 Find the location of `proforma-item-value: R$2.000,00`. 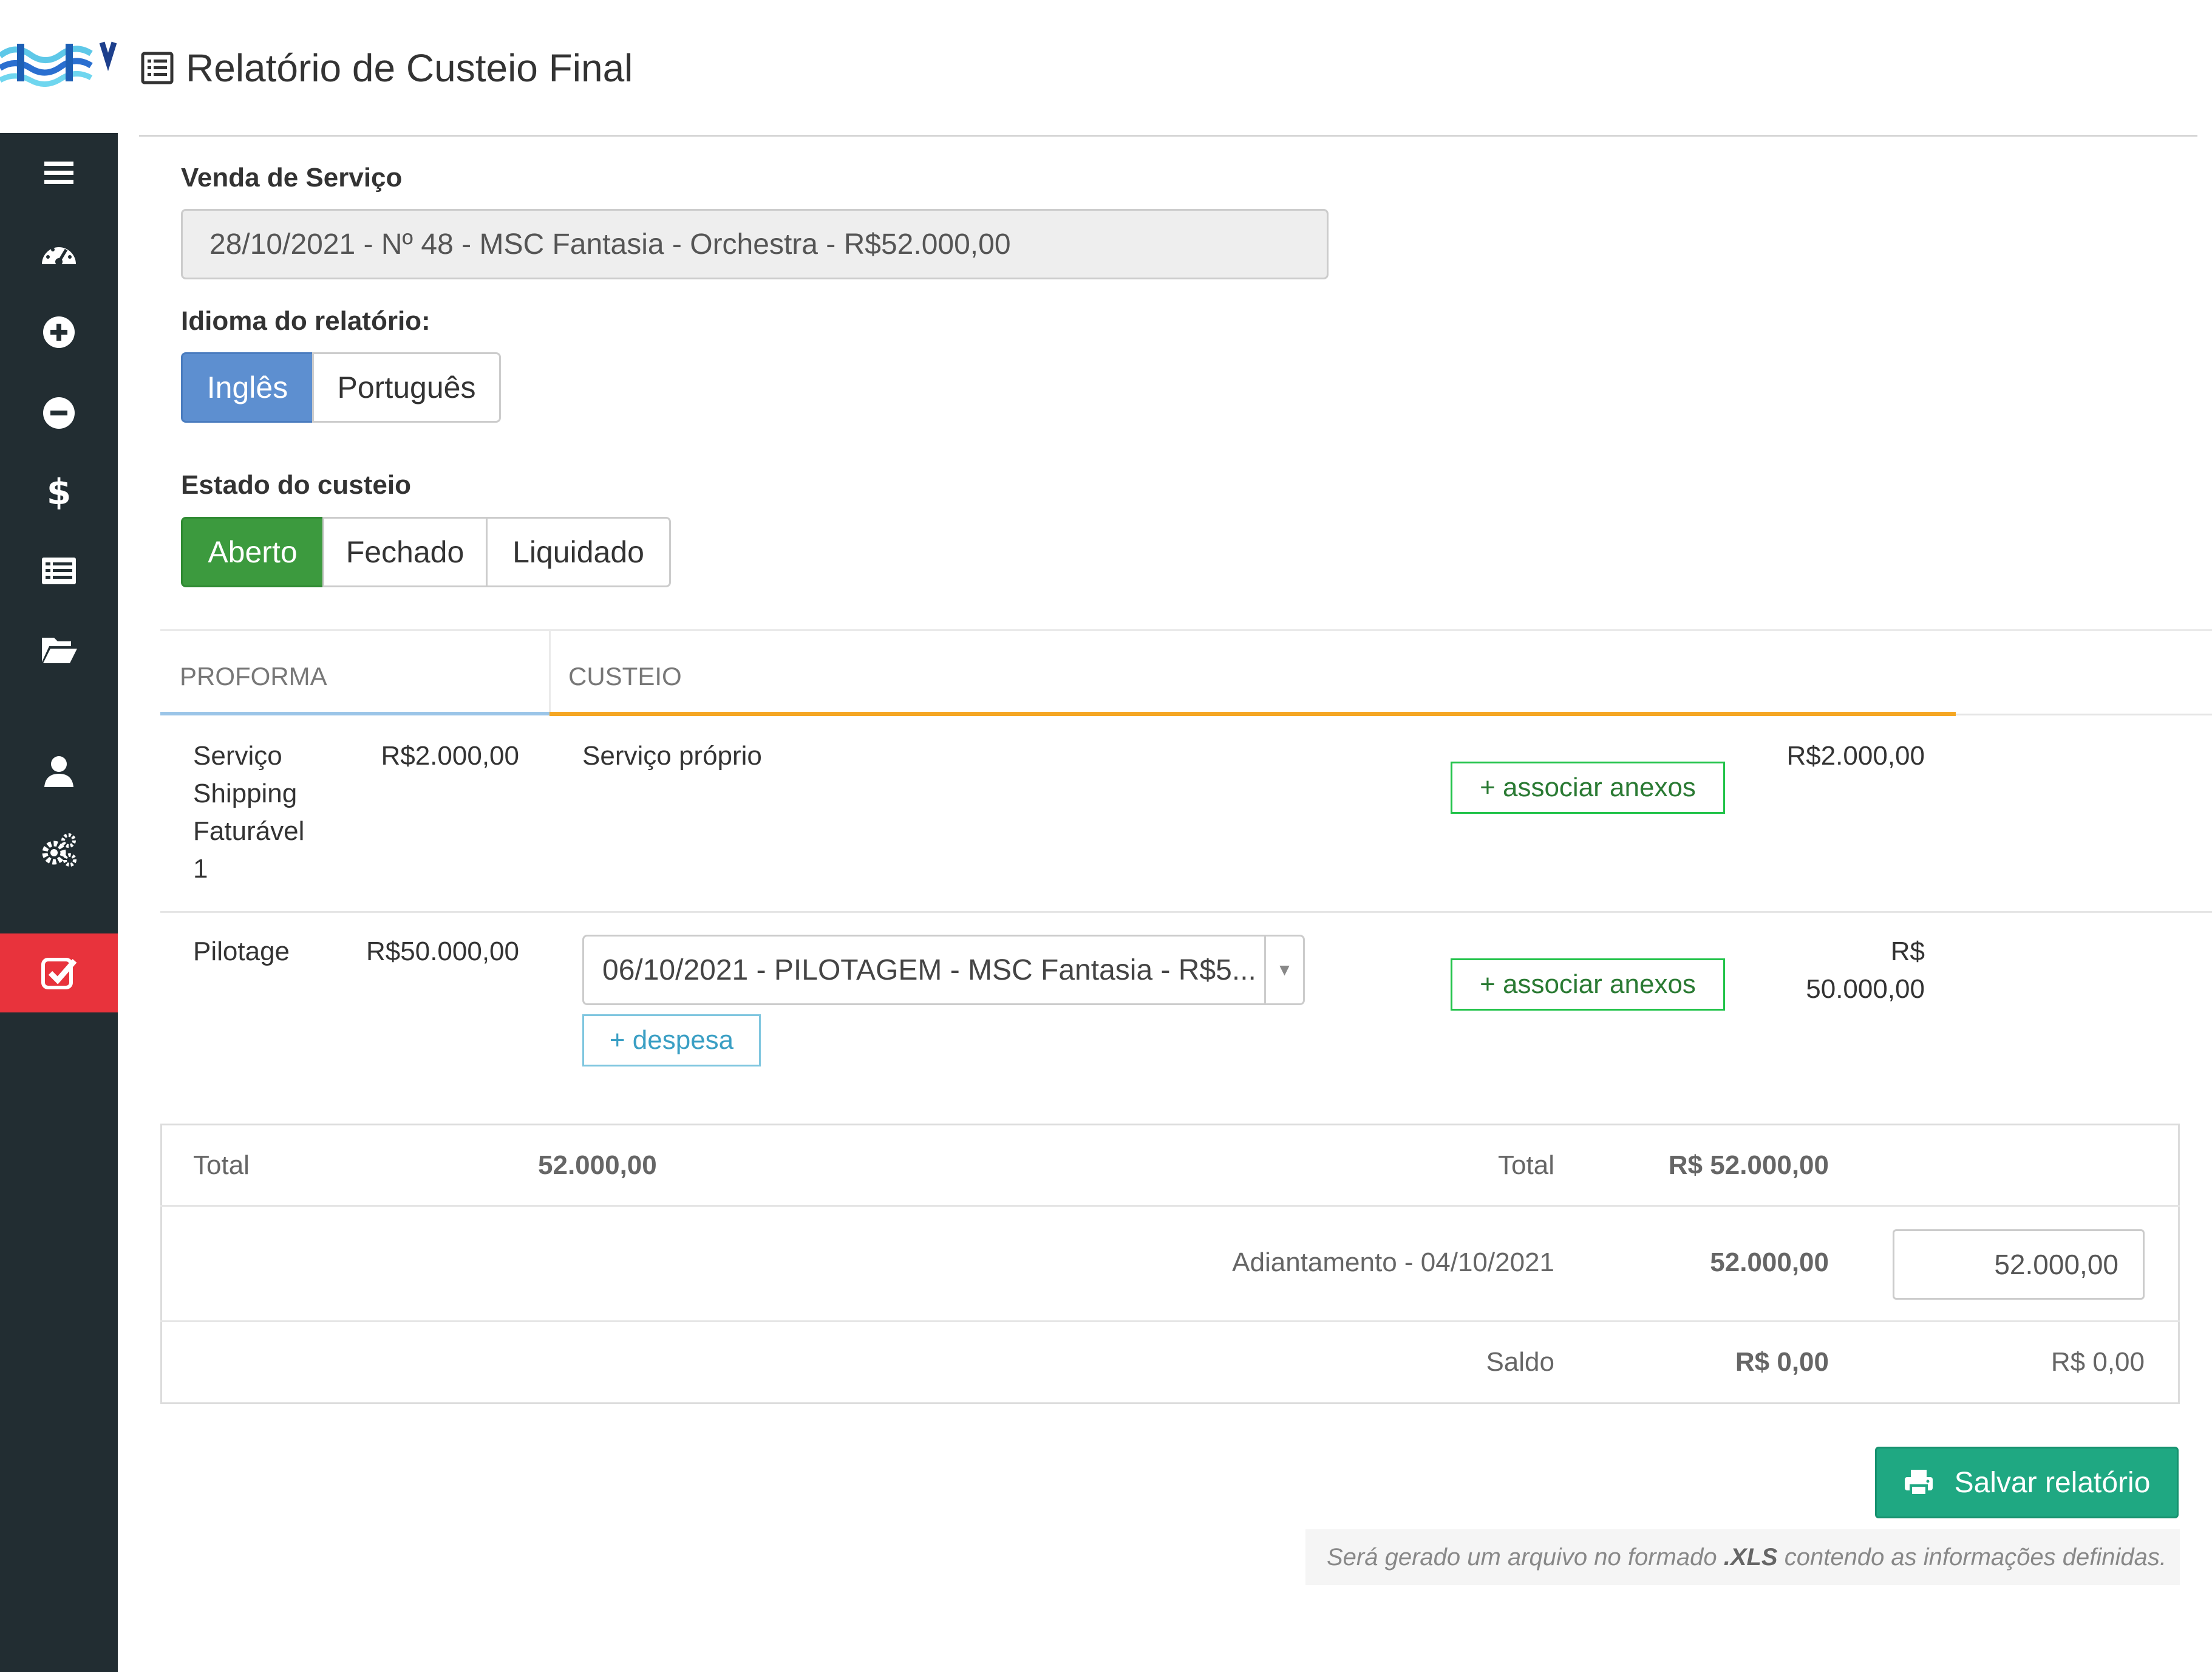

proforma-item-value: R$2.000,00 is located at coordinates (450, 756).